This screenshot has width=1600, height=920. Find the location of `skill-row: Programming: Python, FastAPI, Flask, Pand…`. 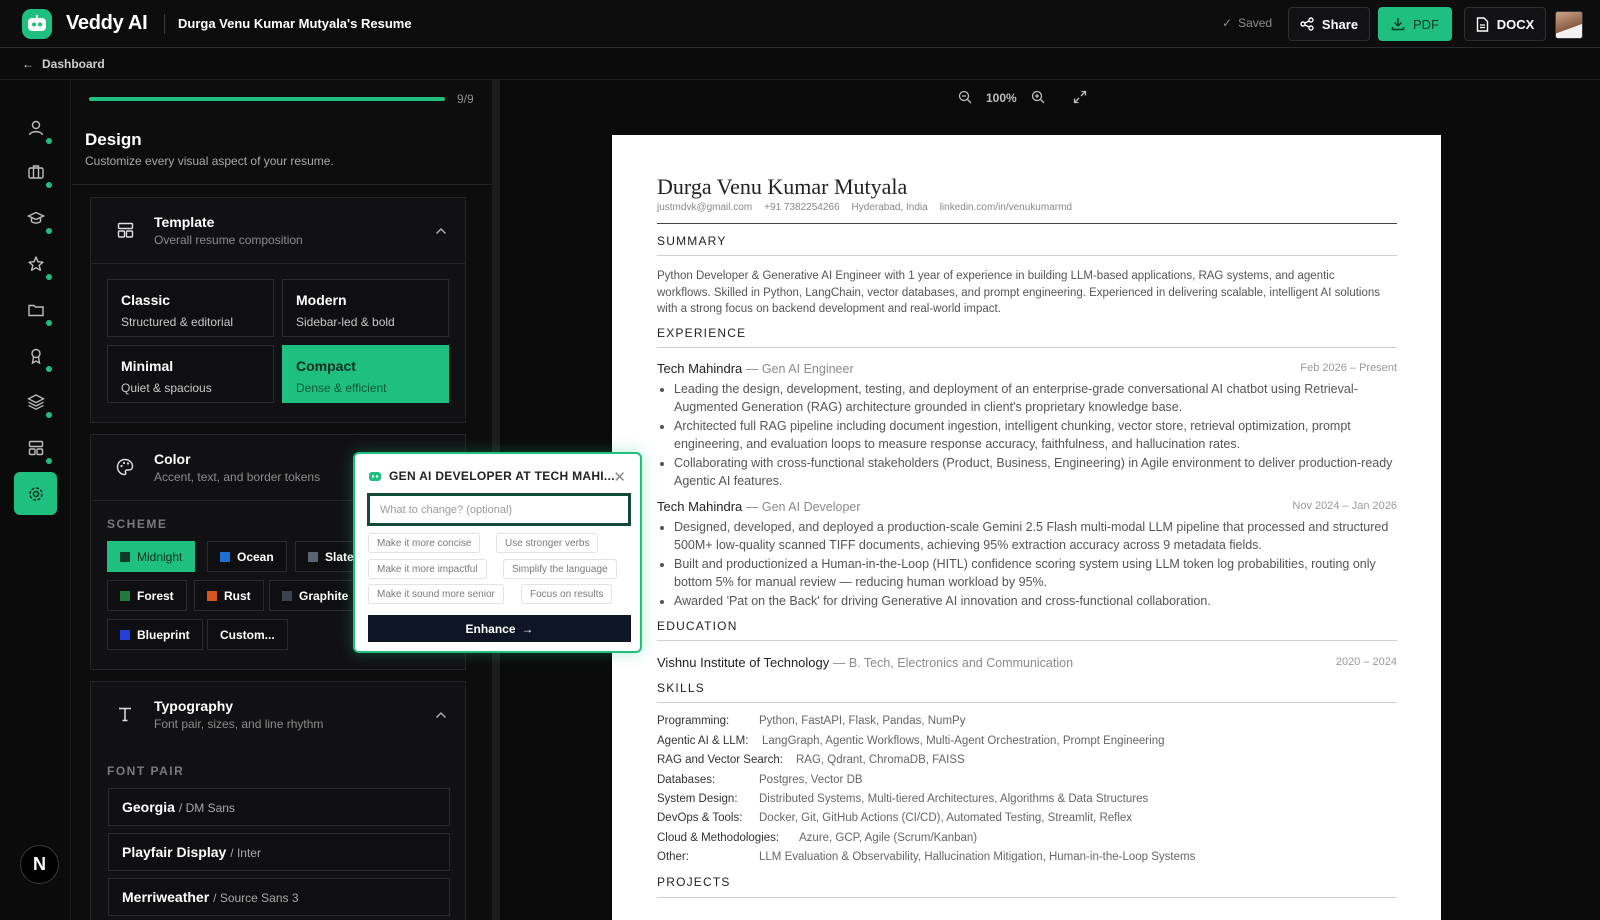

skill-row: Programming: Python, FastAPI, Flask, Pand… is located at coordinates (811, 721).